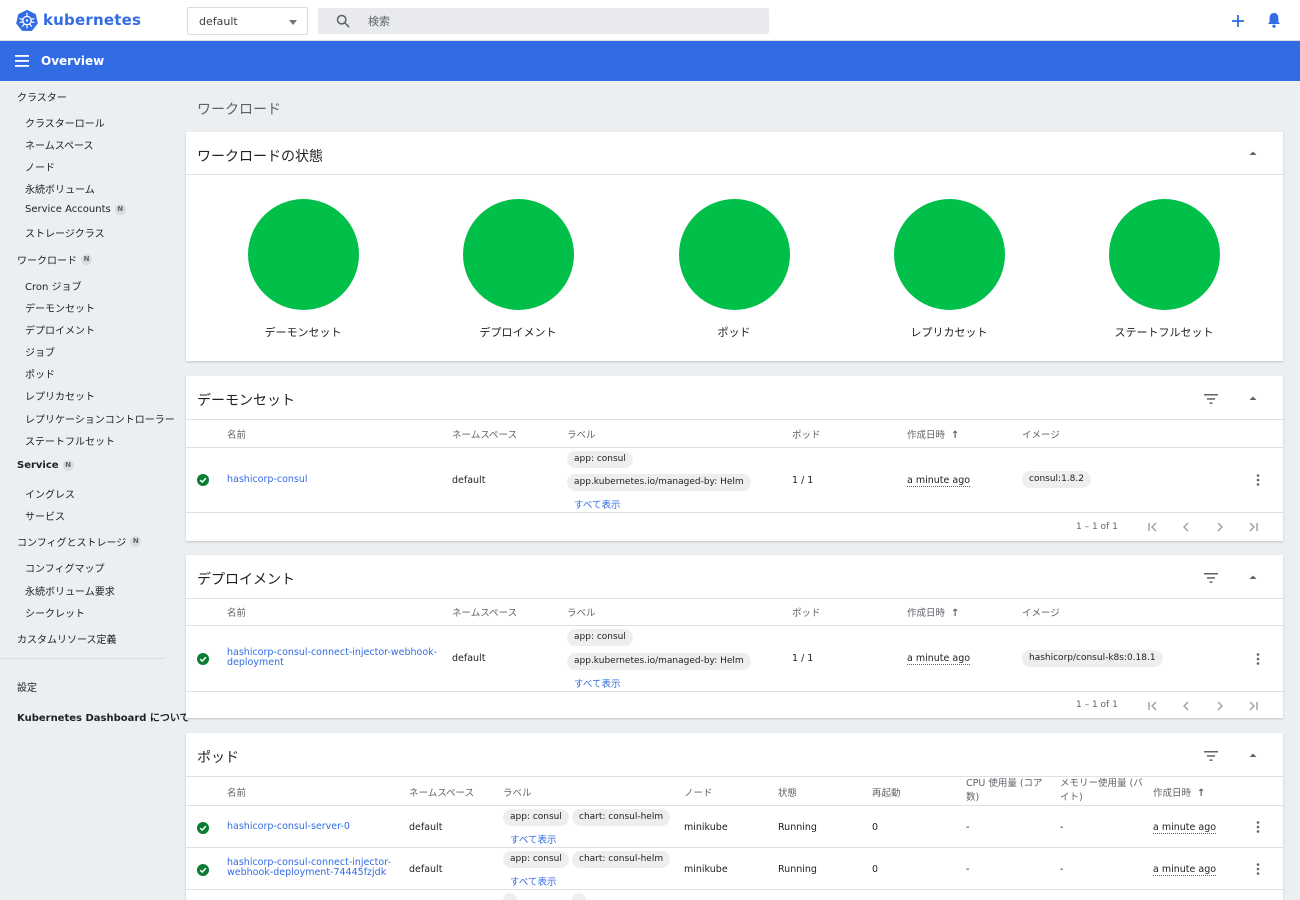 The height and width of the screenshot is (900, 1300). What do you see at coordinates (72, 543) in the screenshot?
I see `sidebar-section-label: コンフィグとストレージ` at bounding box center [72, 543].